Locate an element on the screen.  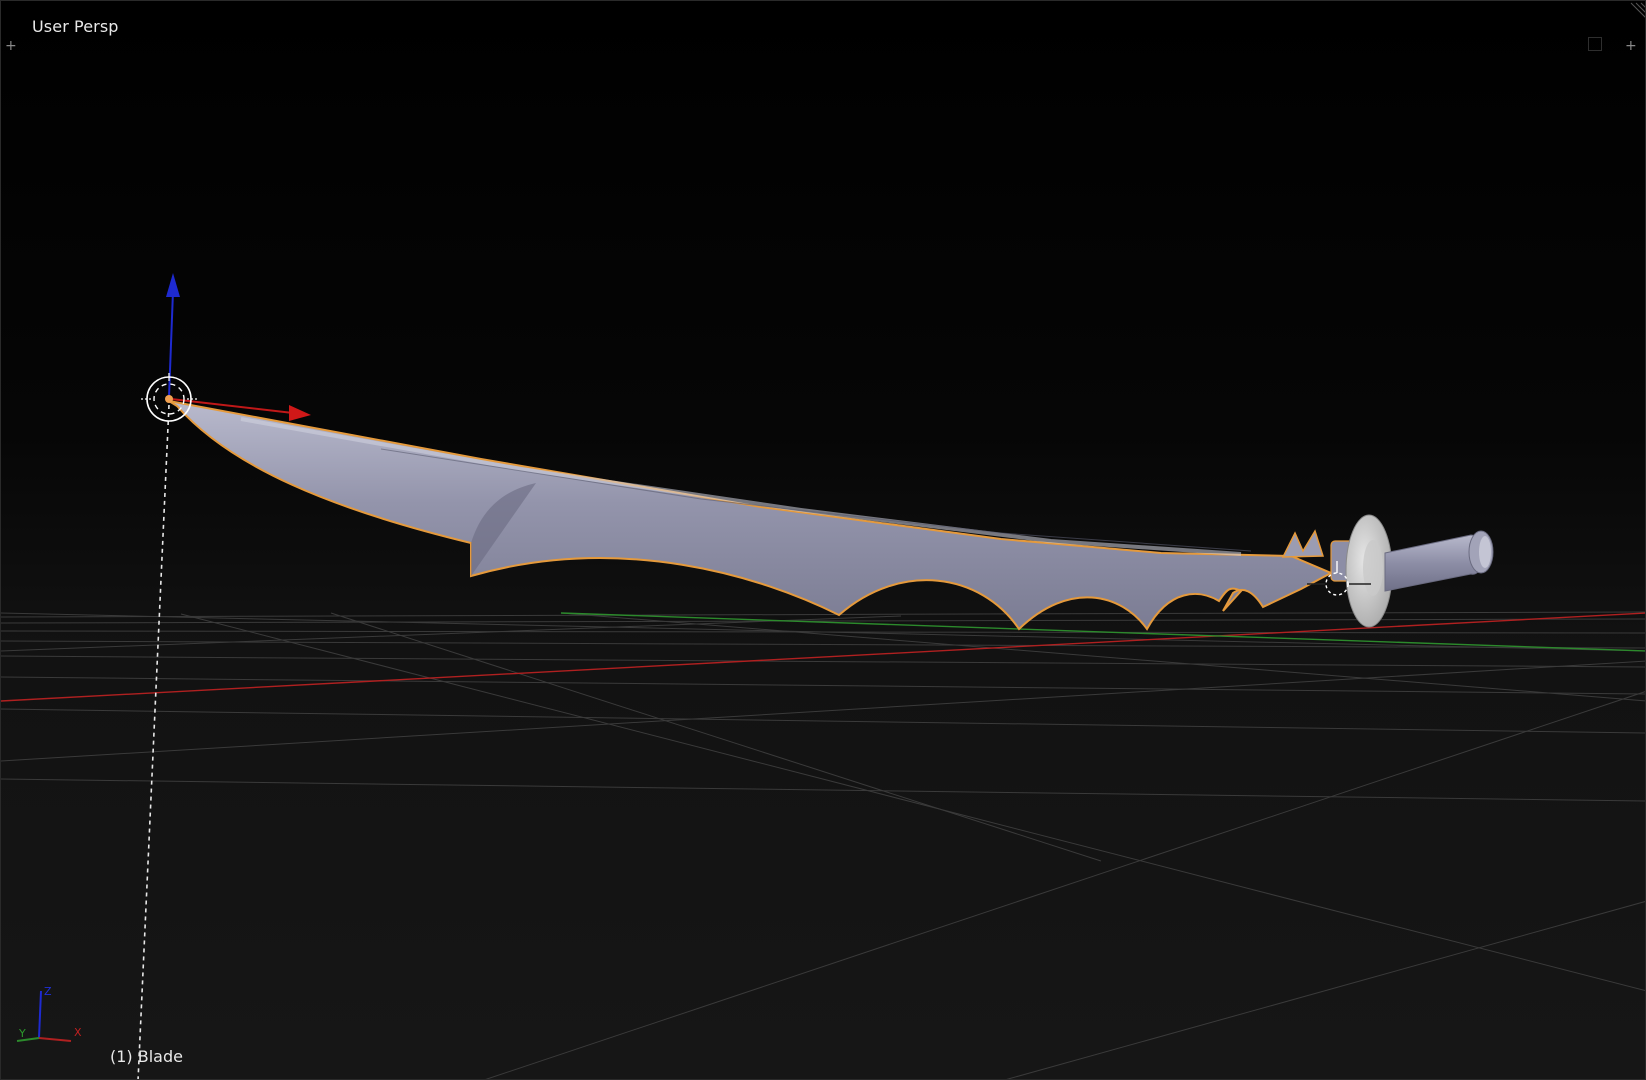
hilt-pommel-cap is located at coordinates (1485, 552).